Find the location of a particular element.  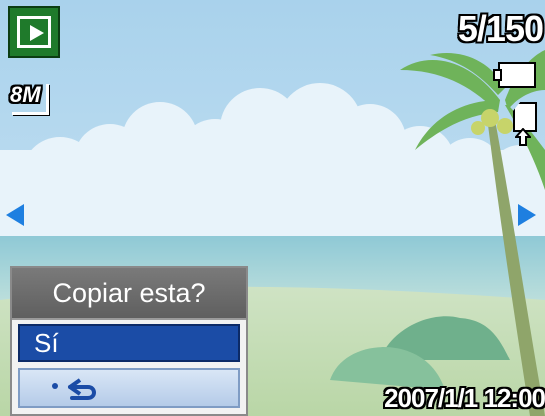

dialog-title: Copiar esta? is located at coordinates (129, 294).